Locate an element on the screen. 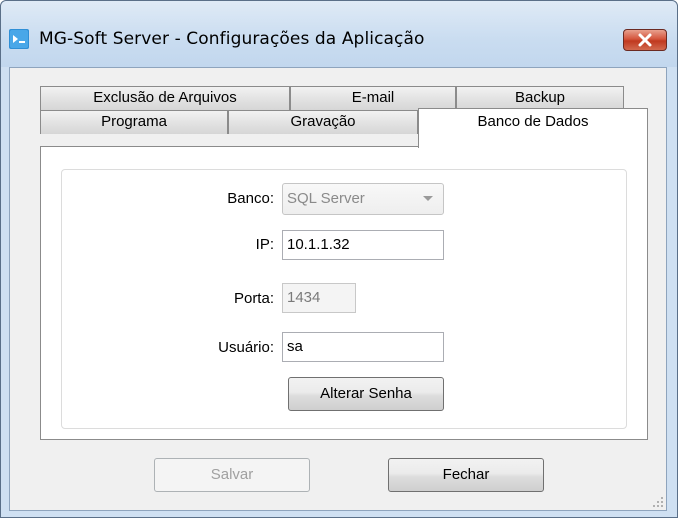 This screenshot has height=518, width=678. resize-grip-icon is located at coordinates (658, 502).